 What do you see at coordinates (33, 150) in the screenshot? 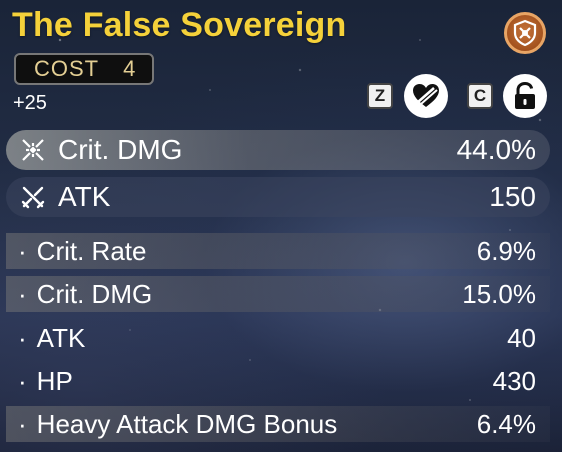
I see `crit-dmg-icon` at bounding box center [33, 150].